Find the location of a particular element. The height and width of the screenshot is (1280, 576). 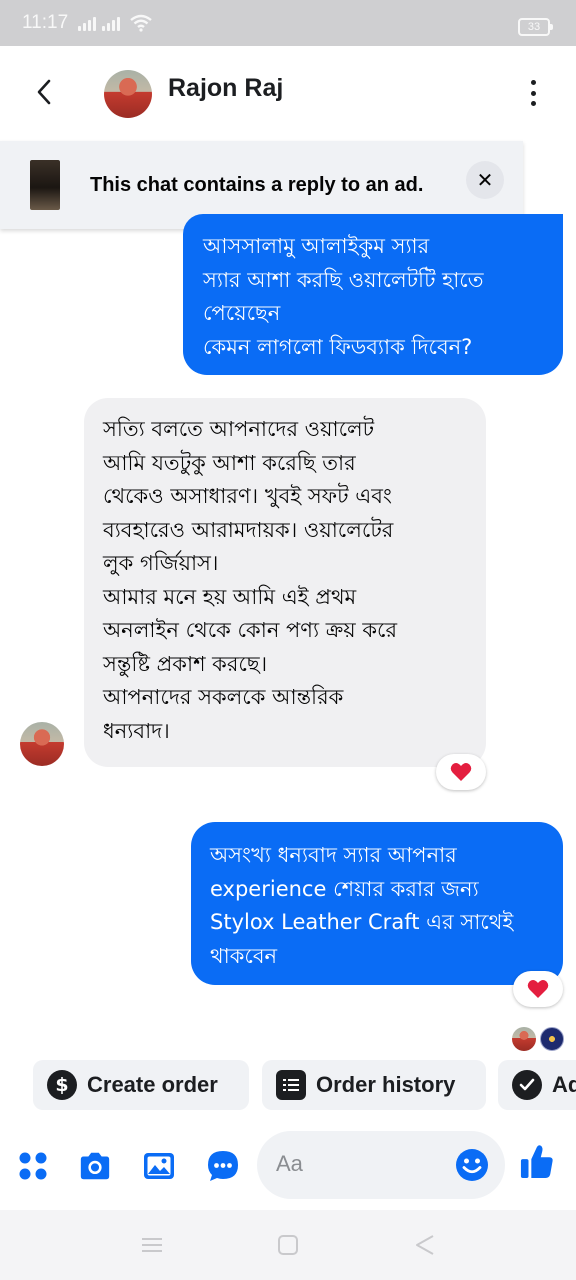

battery-level: 33 is located at coordinates (534, 27).